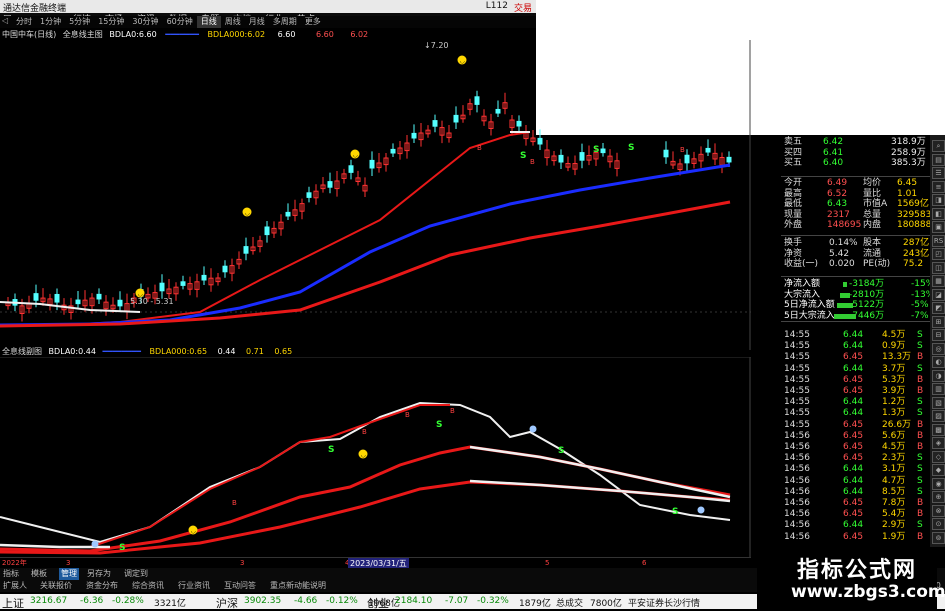  What do you see at coordinates (182, 34) in the screenshot?
I see `blue-line-label: ━━━━━━━` at bounding box center [182, 34].